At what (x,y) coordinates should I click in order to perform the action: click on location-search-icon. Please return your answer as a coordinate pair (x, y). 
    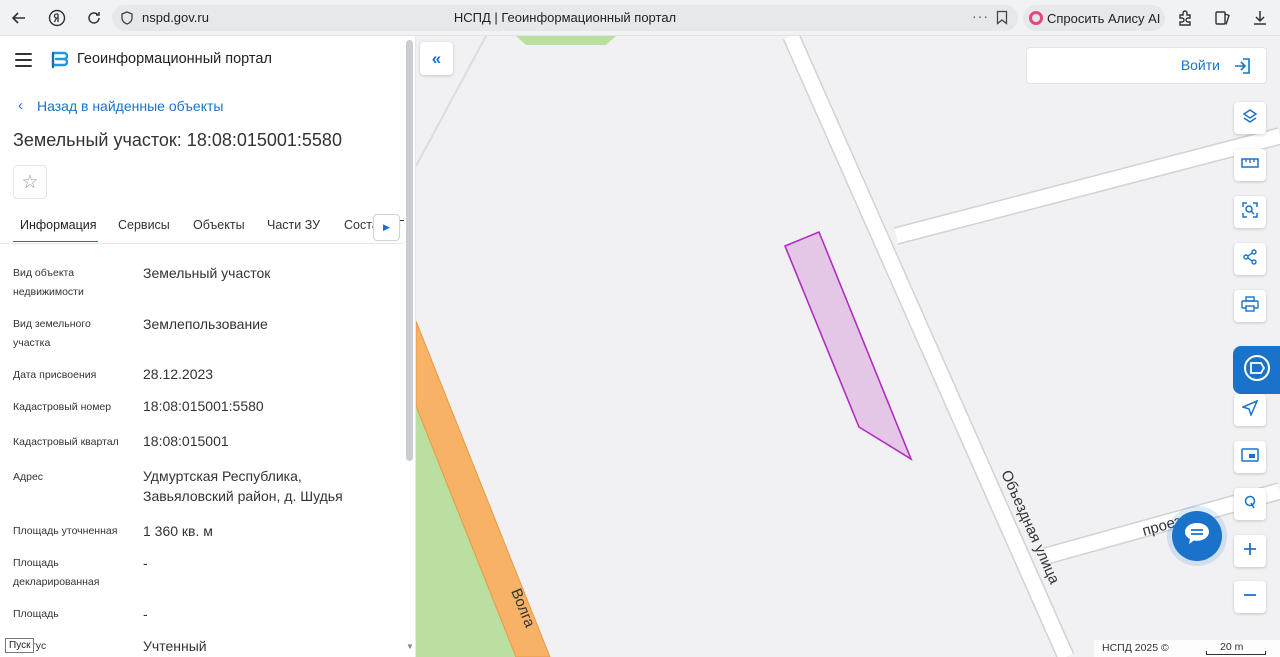
    Looking at the image, I should click on (1250, 504).